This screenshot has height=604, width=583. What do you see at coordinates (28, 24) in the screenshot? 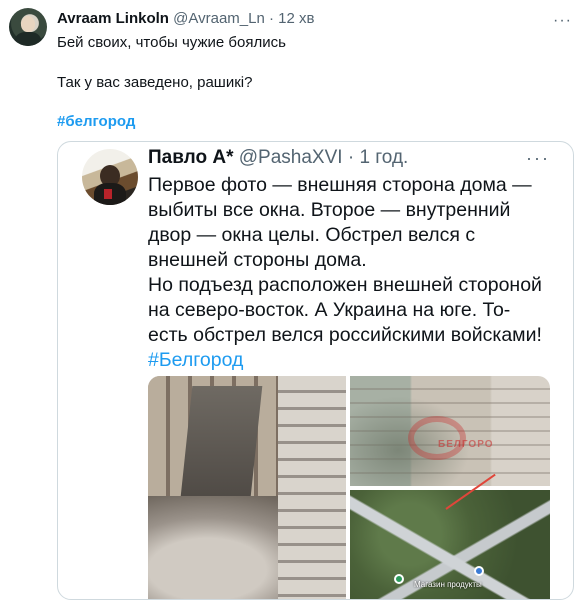
I see `avatar-face` at bounding box center [28, 24].